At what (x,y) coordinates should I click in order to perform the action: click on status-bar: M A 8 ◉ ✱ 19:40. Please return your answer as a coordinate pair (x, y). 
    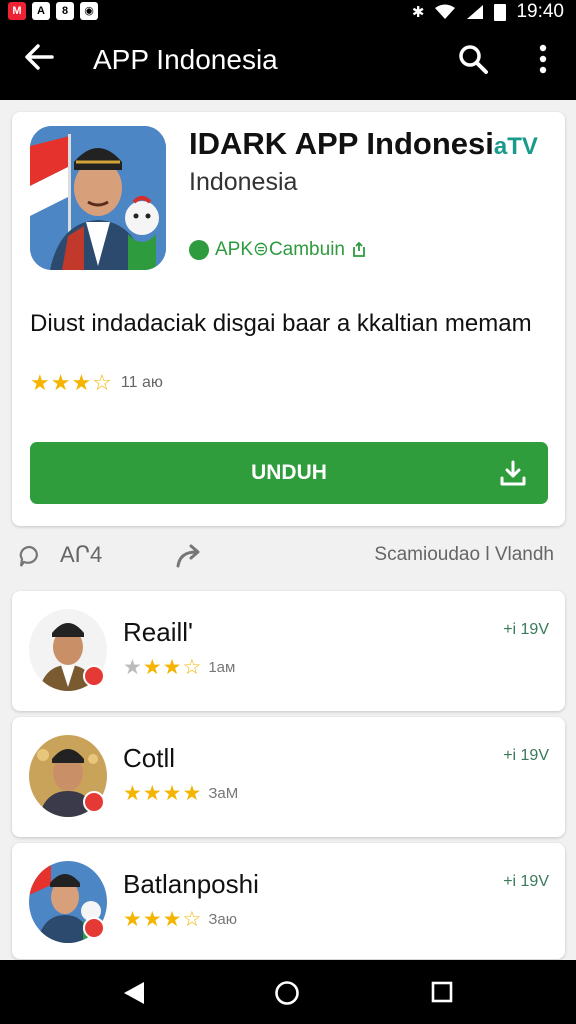
    Looking at the image, I should click on (288, 11).